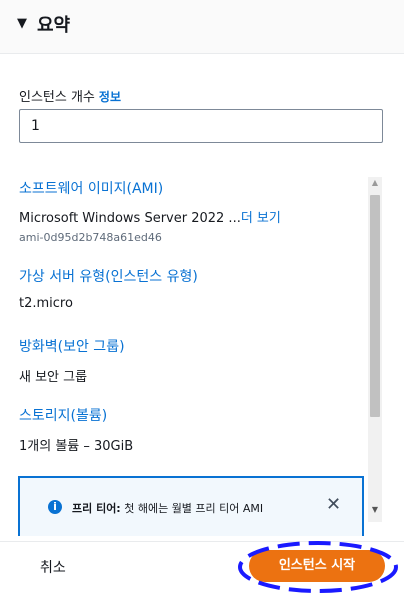 Image resolution: width=414 pixels, height=597 pixels. Describe the element at coordinates (53, 567) in the screenshot. I see `cancel-button: 취소` at that location.